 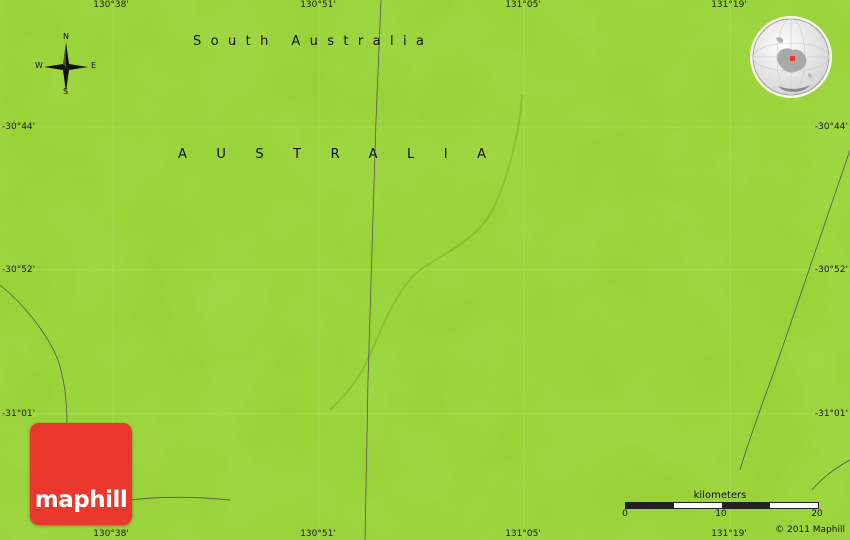 I want to click on scale-title: kilometers, so click(x=720, y=495).